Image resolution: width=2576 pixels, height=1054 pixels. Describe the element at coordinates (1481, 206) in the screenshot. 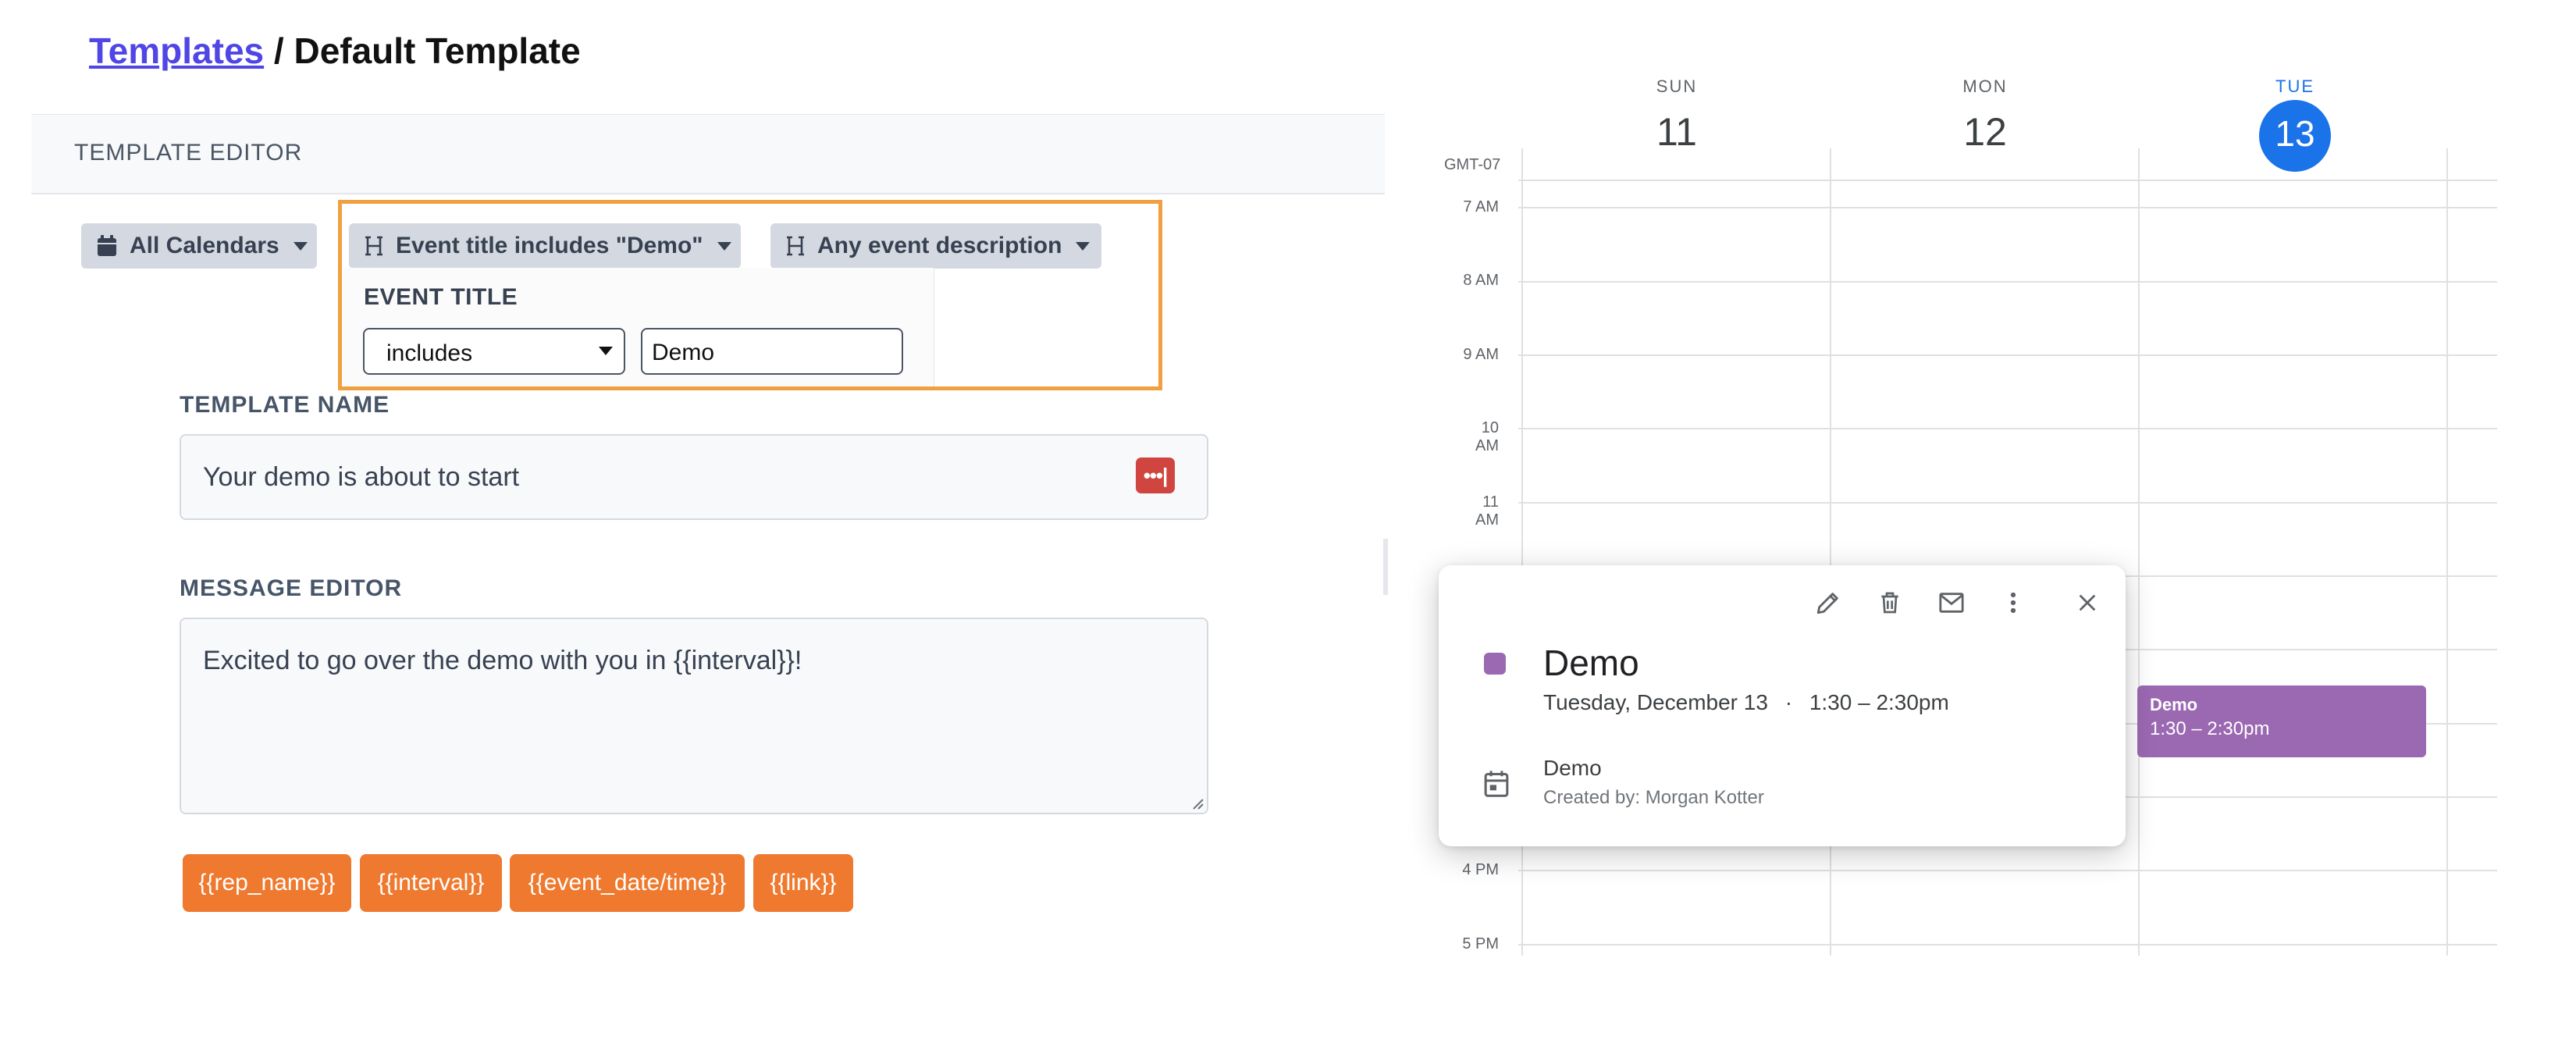

I see `hour-label: 7 AM` at that location.